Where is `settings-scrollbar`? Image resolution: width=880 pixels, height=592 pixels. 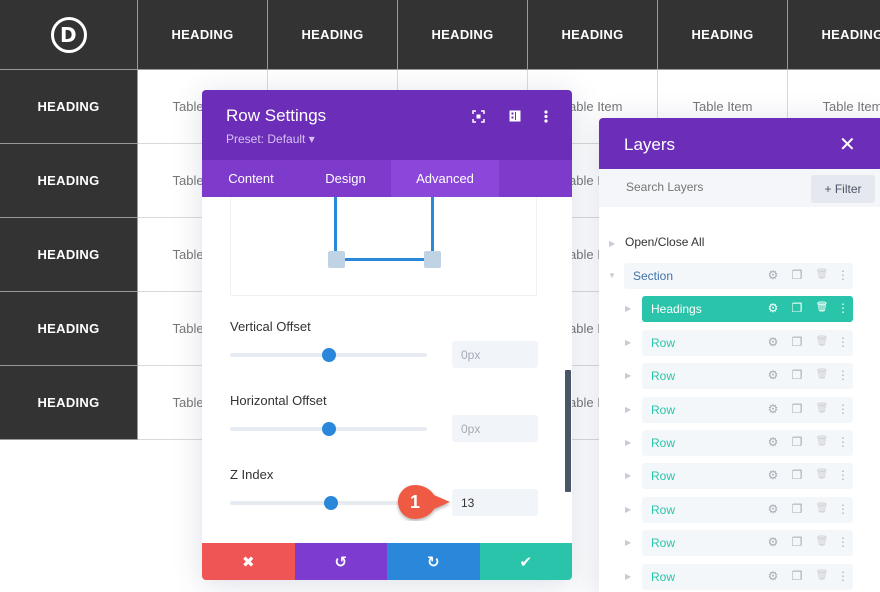 settings-scrollbar is located at coordinates (568, 431).